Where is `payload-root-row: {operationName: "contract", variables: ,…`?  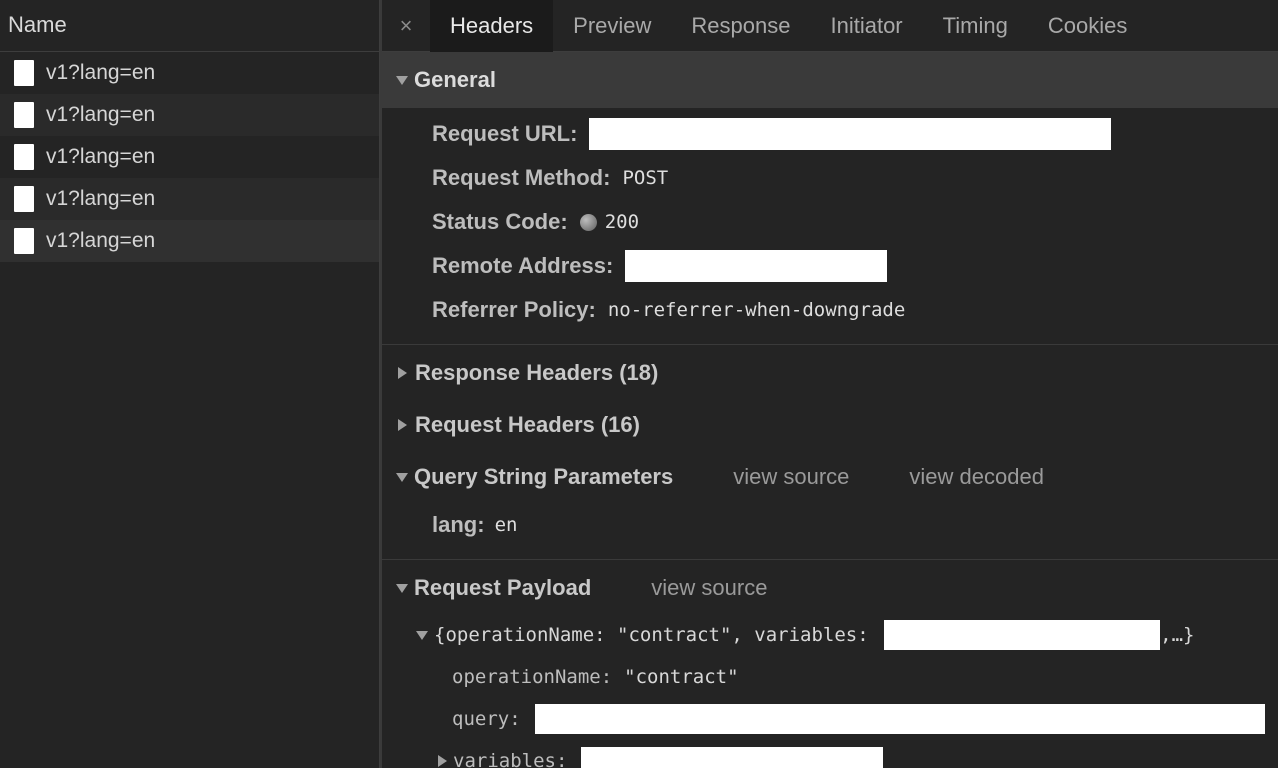 payload-root-row: {operationName: "contract", variables: ,… is located at coordinates (830, 635).